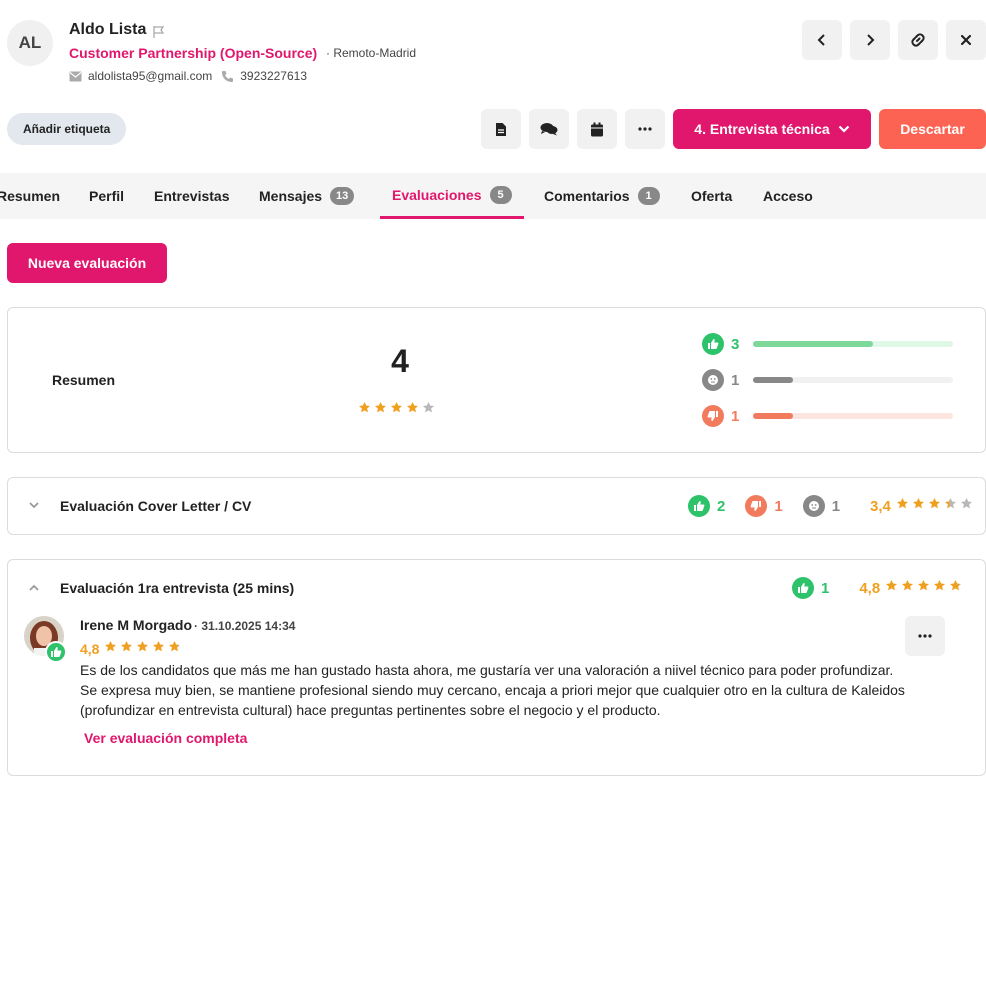  I want to click on summary-neutral: 1, so click(720, 380).